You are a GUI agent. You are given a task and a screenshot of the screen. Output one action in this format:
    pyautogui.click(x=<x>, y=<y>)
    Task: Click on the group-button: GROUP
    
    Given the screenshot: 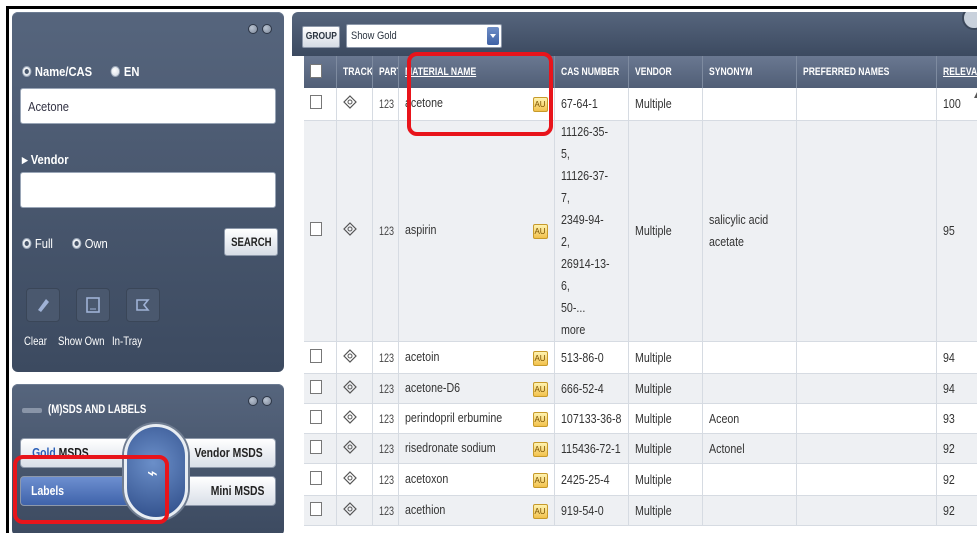 What is the action you would take?
    pyautogui.click(x=321, y=37)
    